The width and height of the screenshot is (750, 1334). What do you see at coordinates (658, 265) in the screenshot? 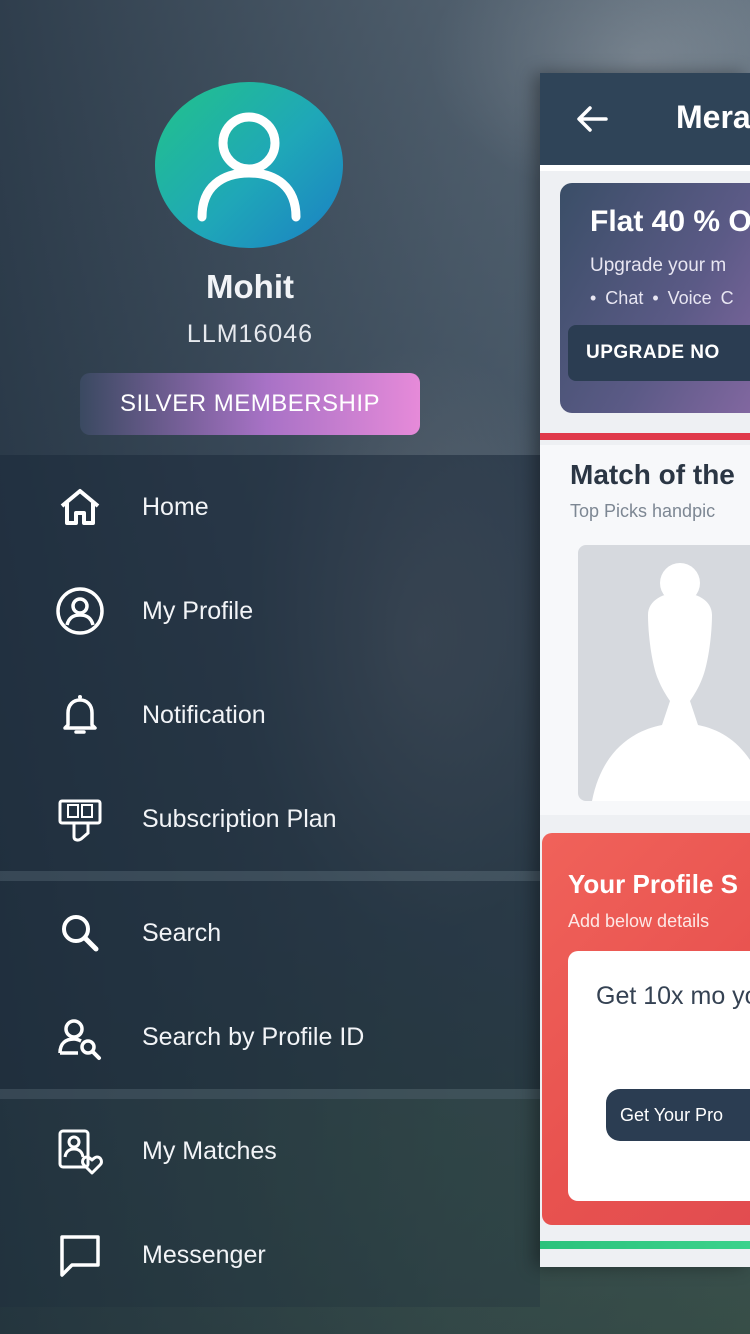
I see `offer-subtitle: Upgrade your m` at bounding box center [658, 265].